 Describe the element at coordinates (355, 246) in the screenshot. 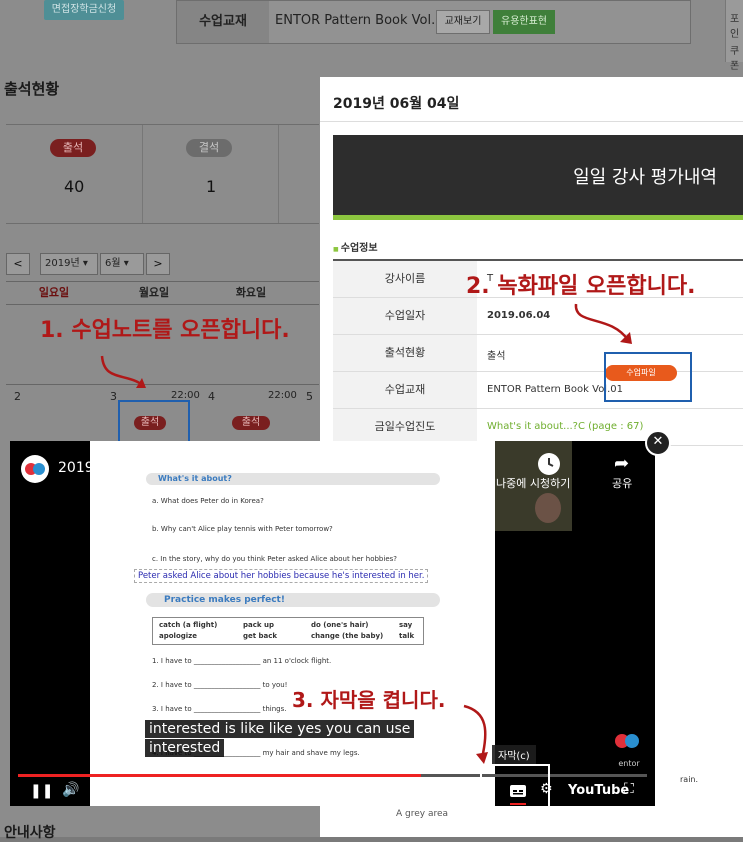

I see `section-title: 수업정보` at that location.